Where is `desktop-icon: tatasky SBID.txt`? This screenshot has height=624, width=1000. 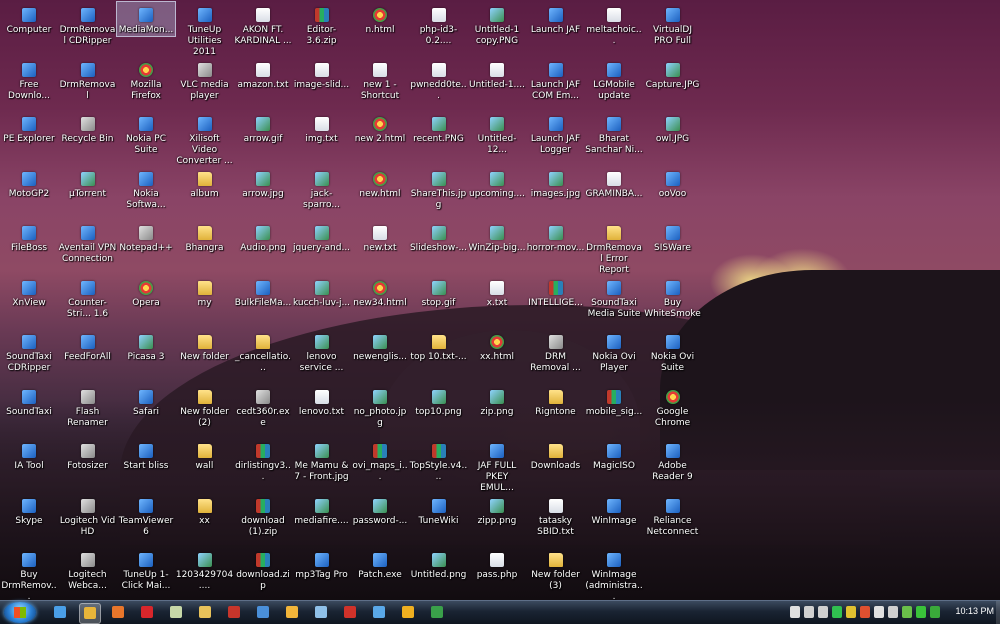
desktop-icon: tatasky SBID.txt is located at coordinates (556, 515).